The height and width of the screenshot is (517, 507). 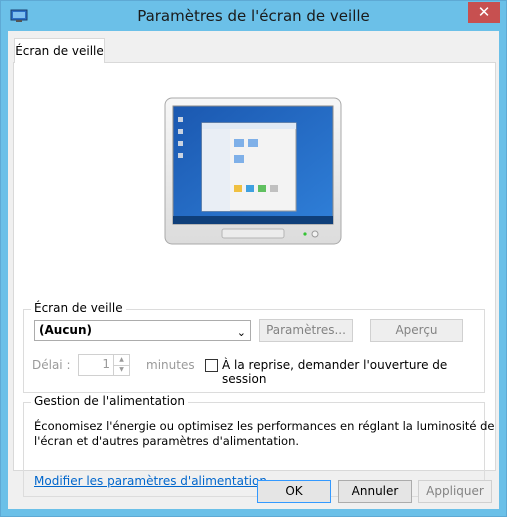 I want to click on spinner-down-icon: ▼, so click(x=121, y=370).